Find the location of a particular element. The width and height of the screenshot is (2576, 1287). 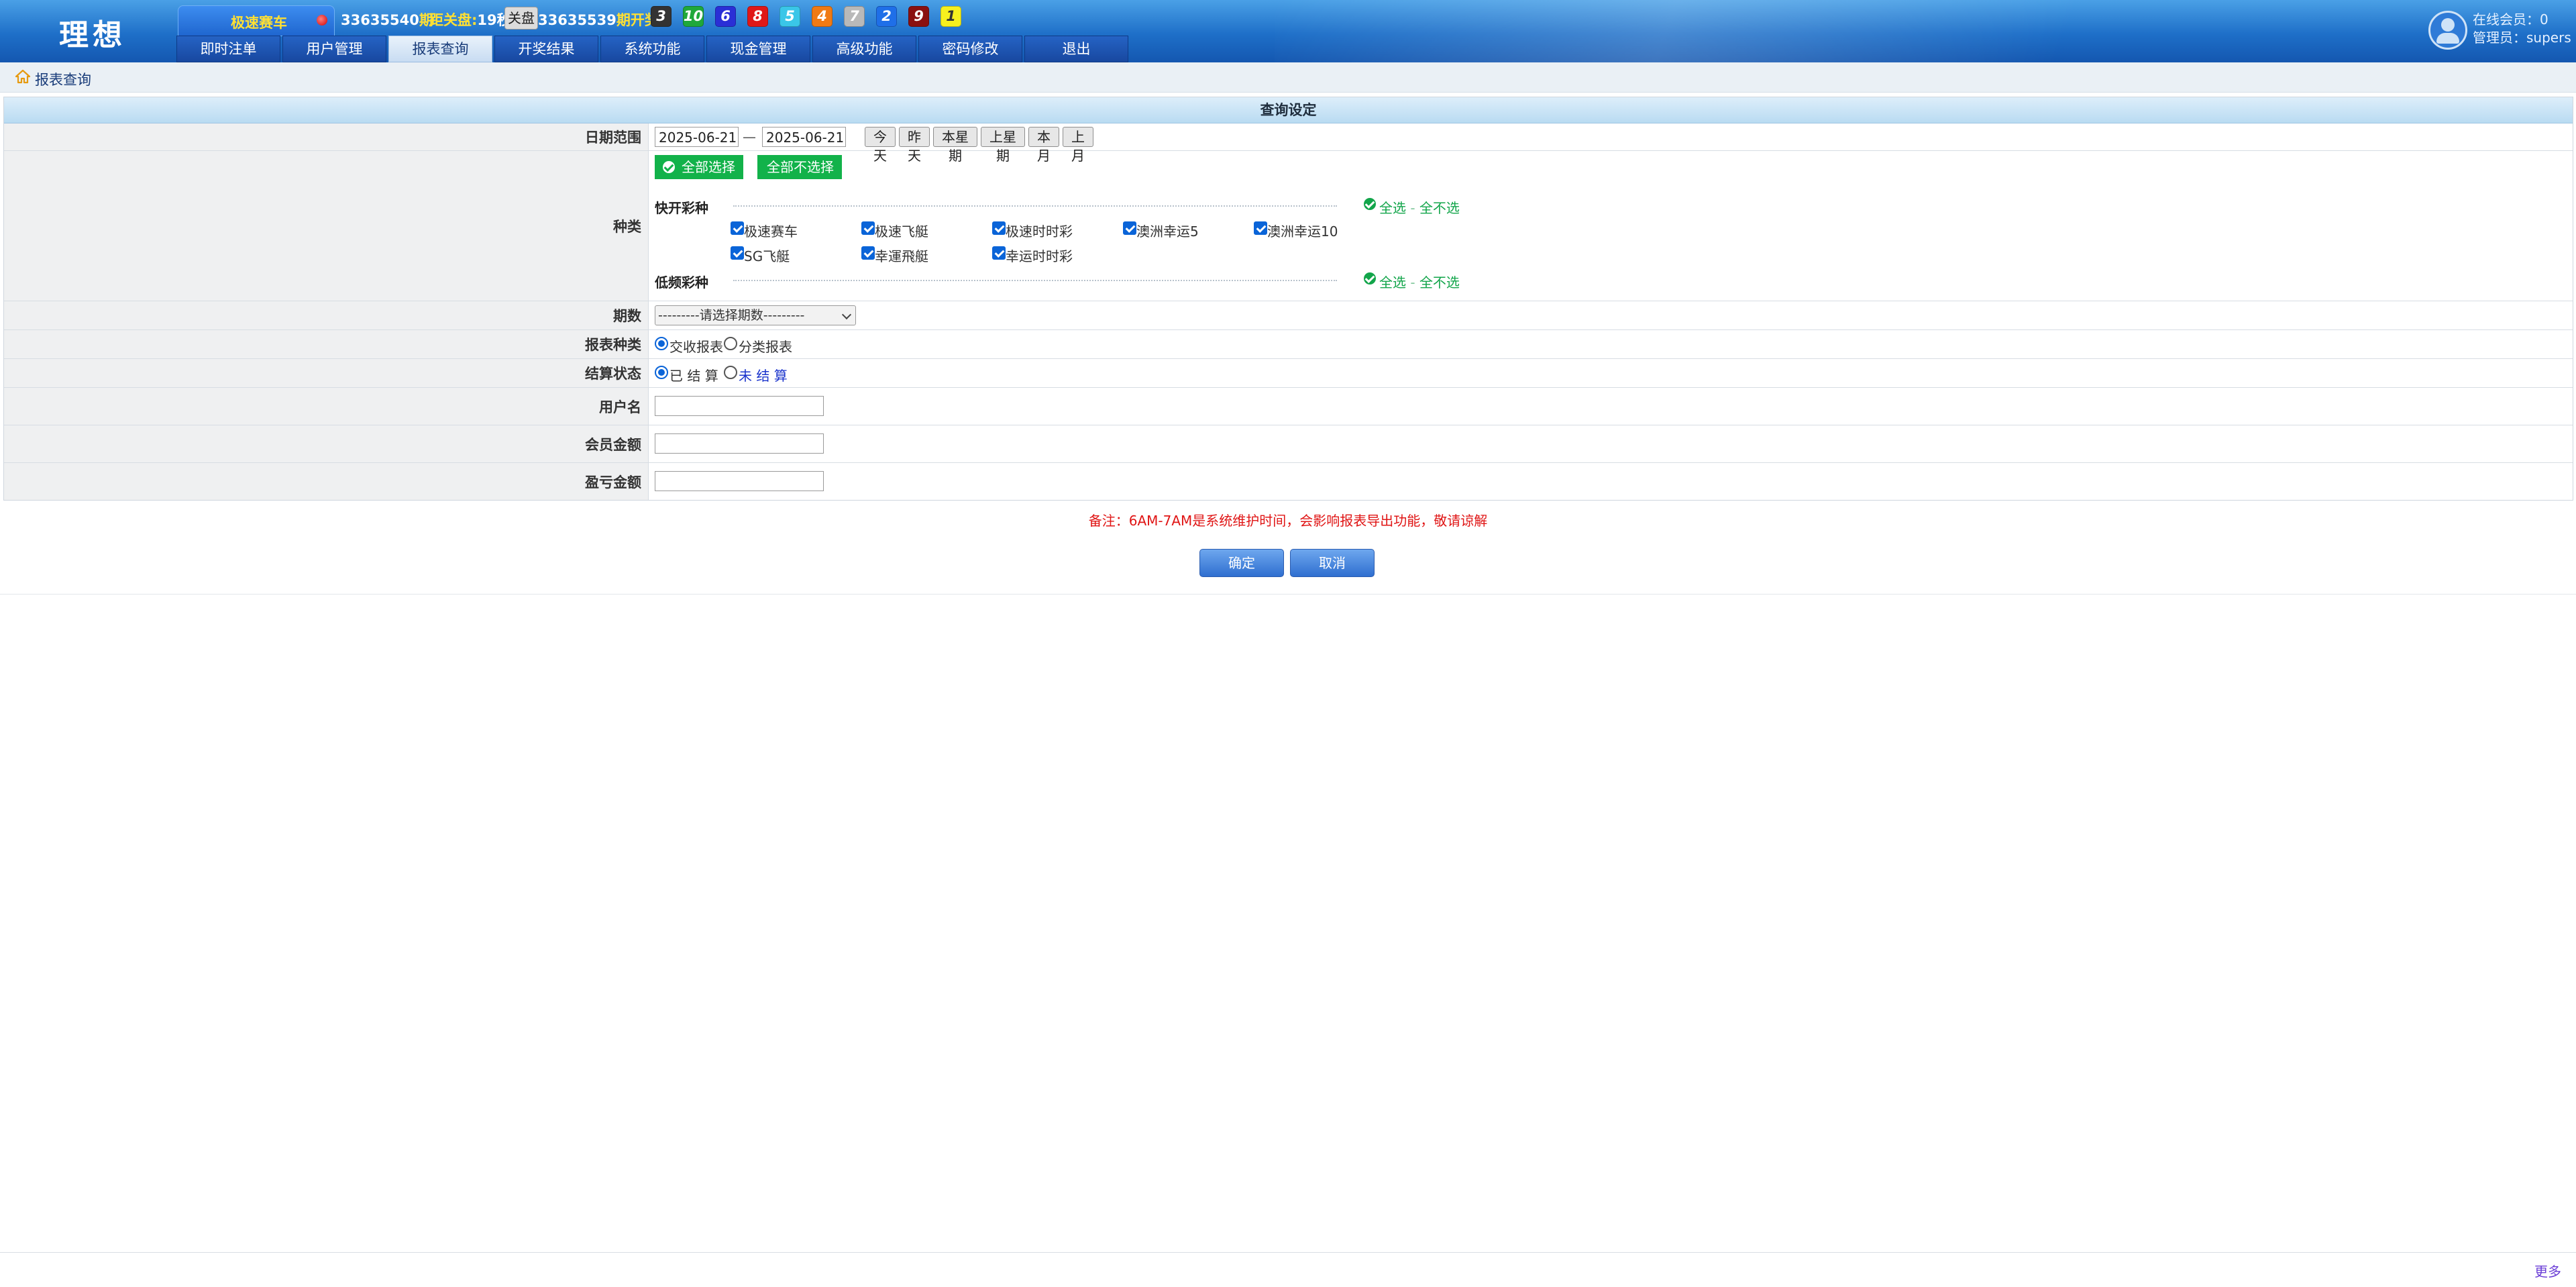

slow-group-divider is located at coordinates (1035, 280).